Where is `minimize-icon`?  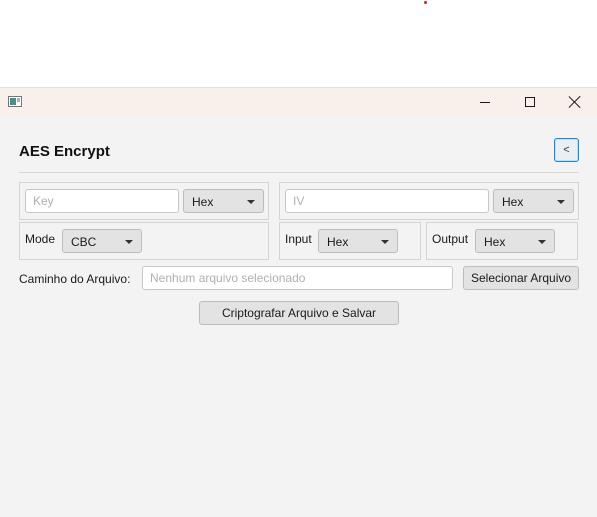
minimize-icon is located at coordinates (485, 102).